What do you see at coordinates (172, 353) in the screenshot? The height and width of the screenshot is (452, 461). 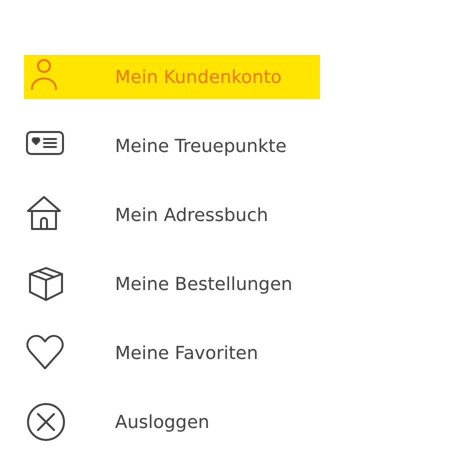 I see `menu-item: Meine Favoriten` at bounding box center [172, 353].